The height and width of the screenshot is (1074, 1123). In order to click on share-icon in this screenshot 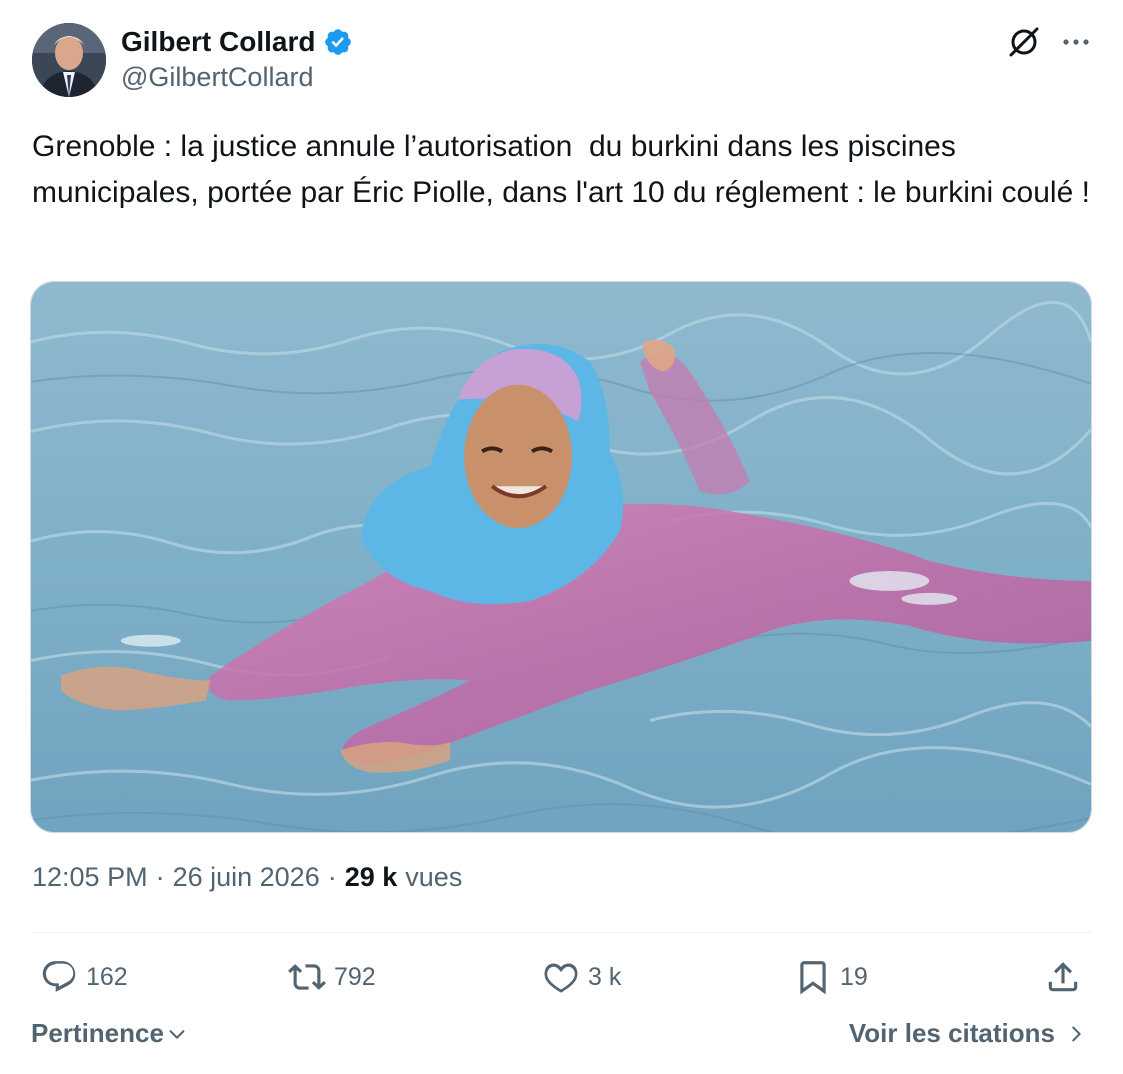, I will do `click(1063, 977)`.